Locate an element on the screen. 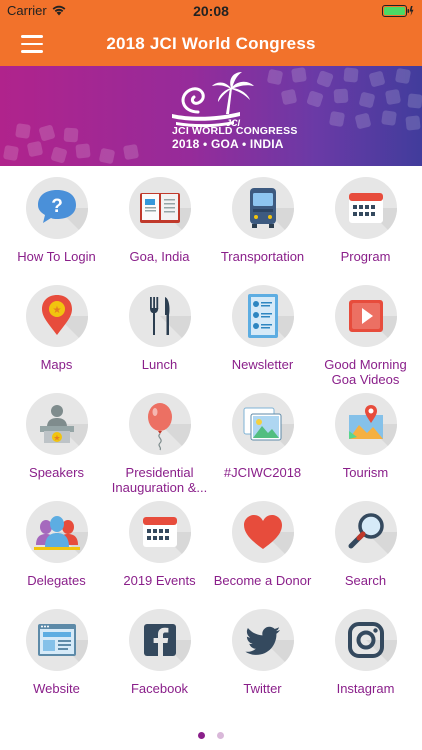 This screenshot has height=750, width=422. clock: 20:08 is located at coordinates (211, 11).